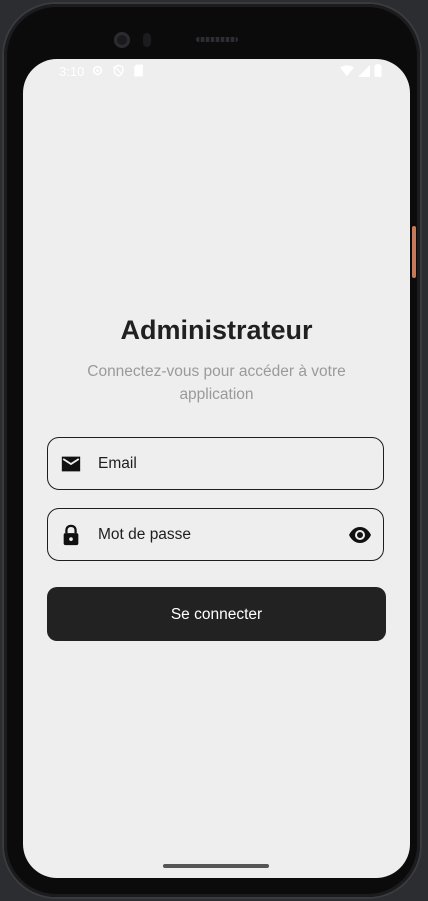  Describe the element at coordinates (216, 614) in the screenshot. I see `login-button: Se connecter` at that location.